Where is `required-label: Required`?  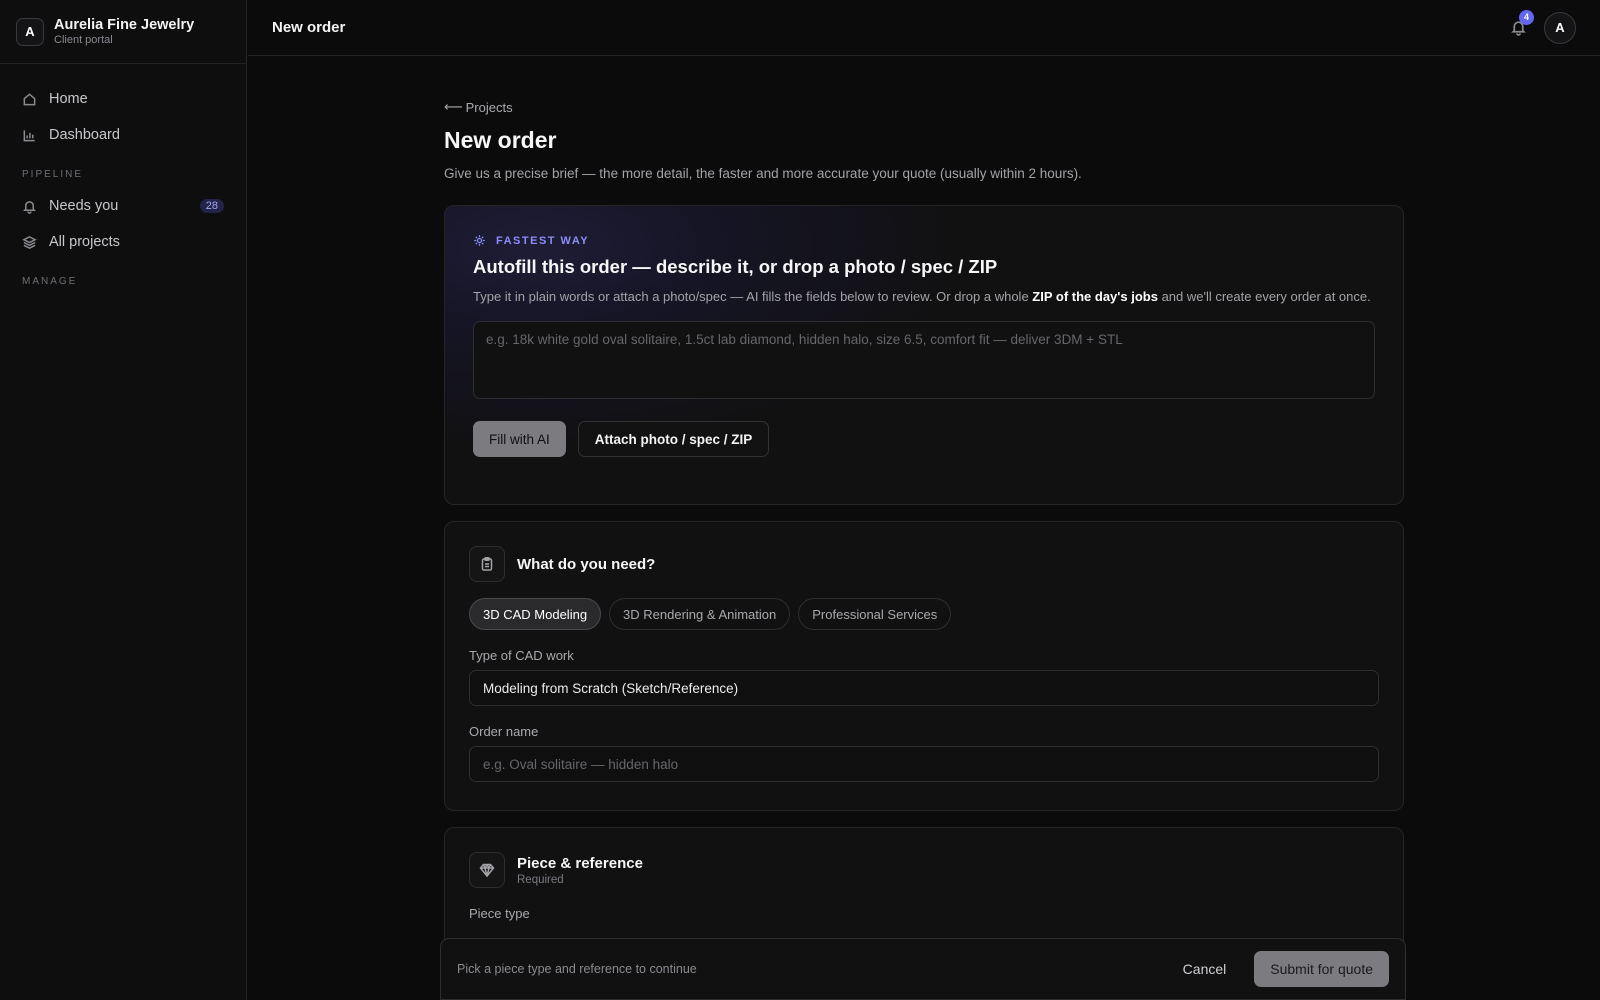 required-label: Required is located at coordinates (540, 879).